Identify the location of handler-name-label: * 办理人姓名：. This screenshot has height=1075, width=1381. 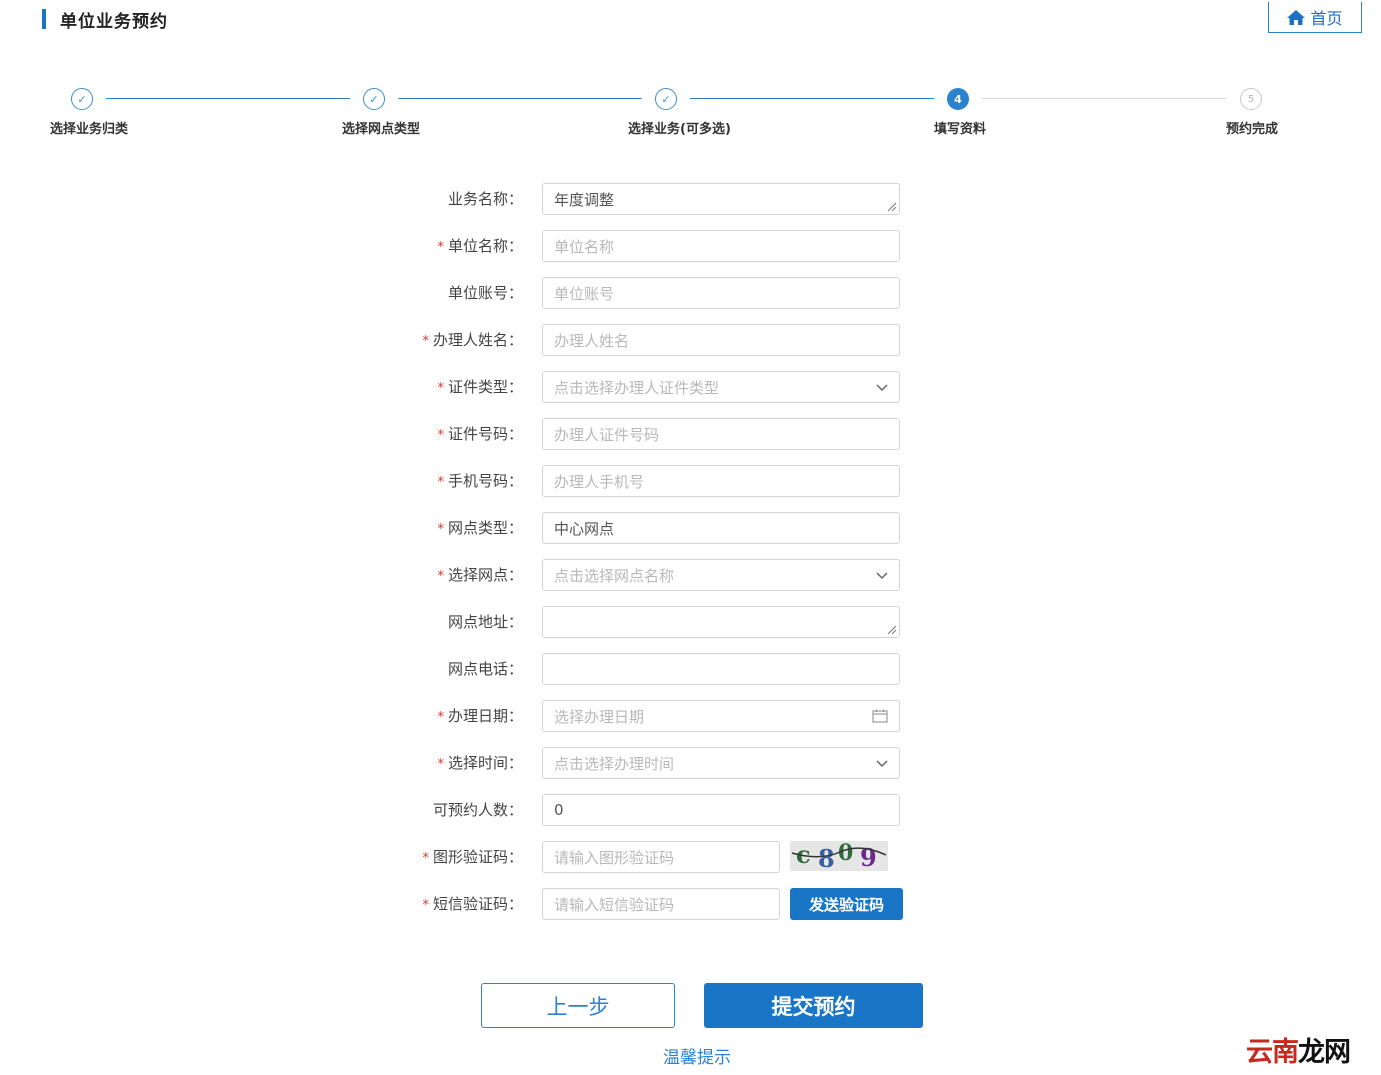
(472, 340).